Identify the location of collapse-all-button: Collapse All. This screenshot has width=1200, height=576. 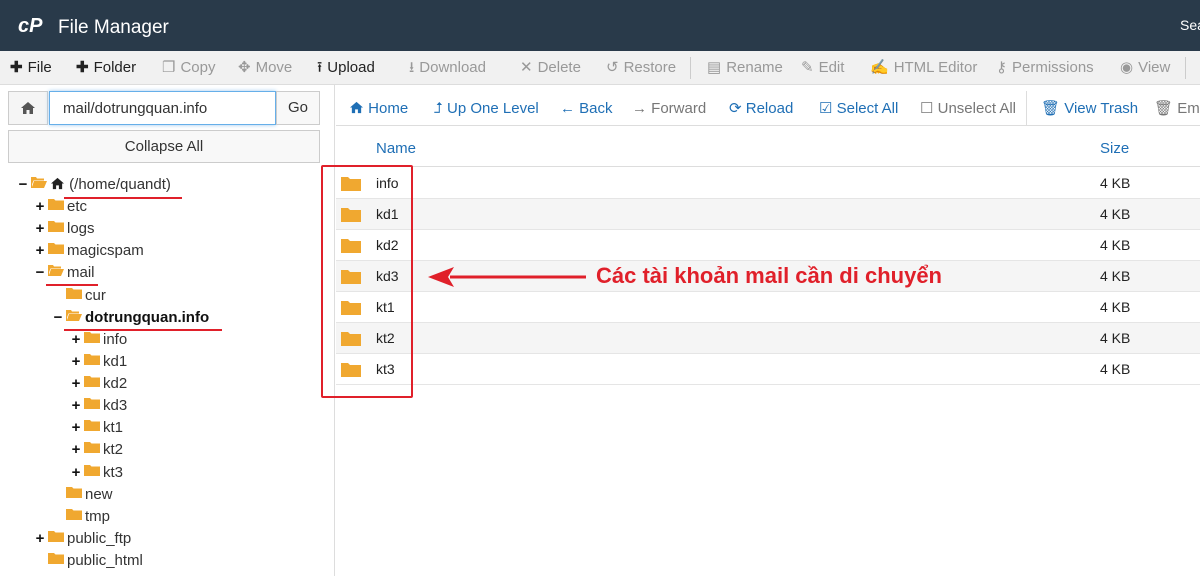
(164, 146).